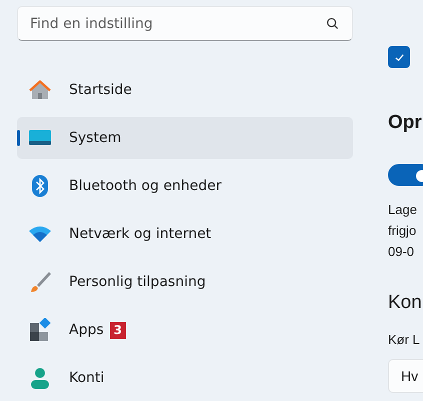 This screenshot has width=423, height=401. Describe the element at coordinates (145, 186) in the screenshot. I see `nav-label: Bluetooth og enheder` at that location.